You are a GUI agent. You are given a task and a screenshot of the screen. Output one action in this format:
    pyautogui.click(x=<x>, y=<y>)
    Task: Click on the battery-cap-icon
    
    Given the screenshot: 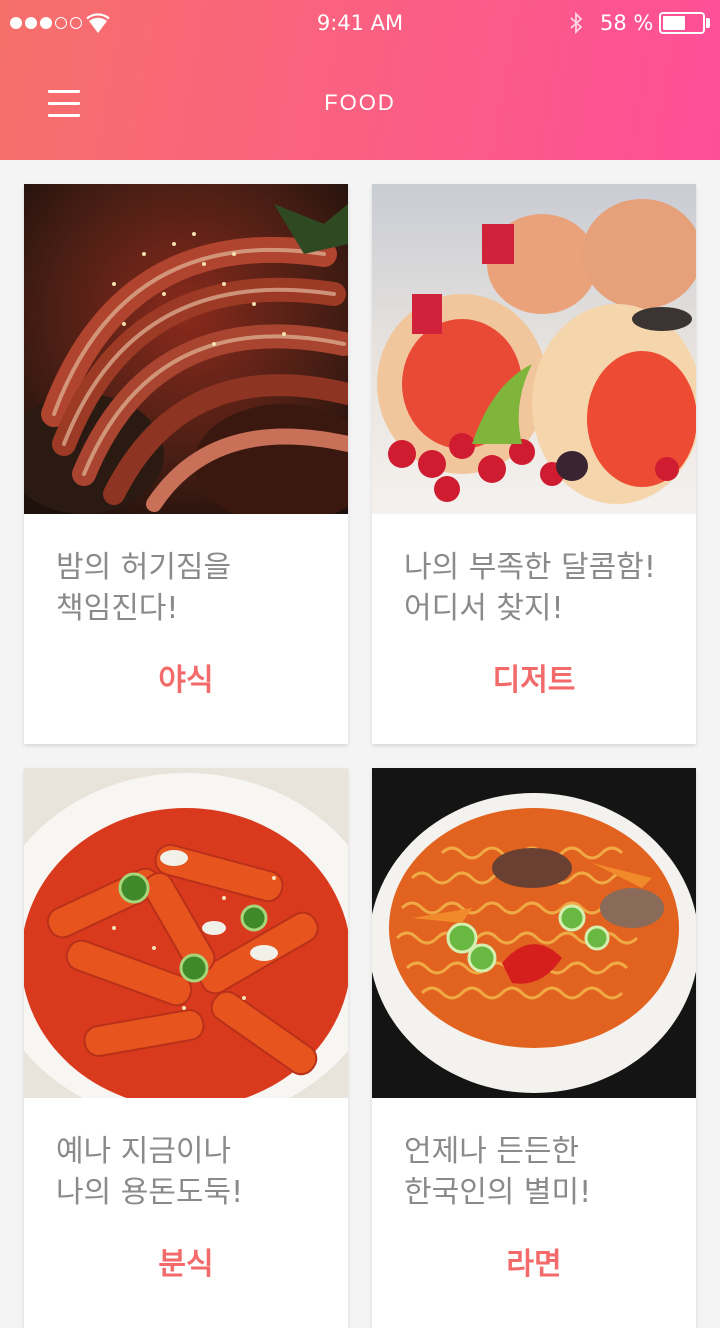 What is the action you would take?
    pyautogui.click(x=708, y=23)
    